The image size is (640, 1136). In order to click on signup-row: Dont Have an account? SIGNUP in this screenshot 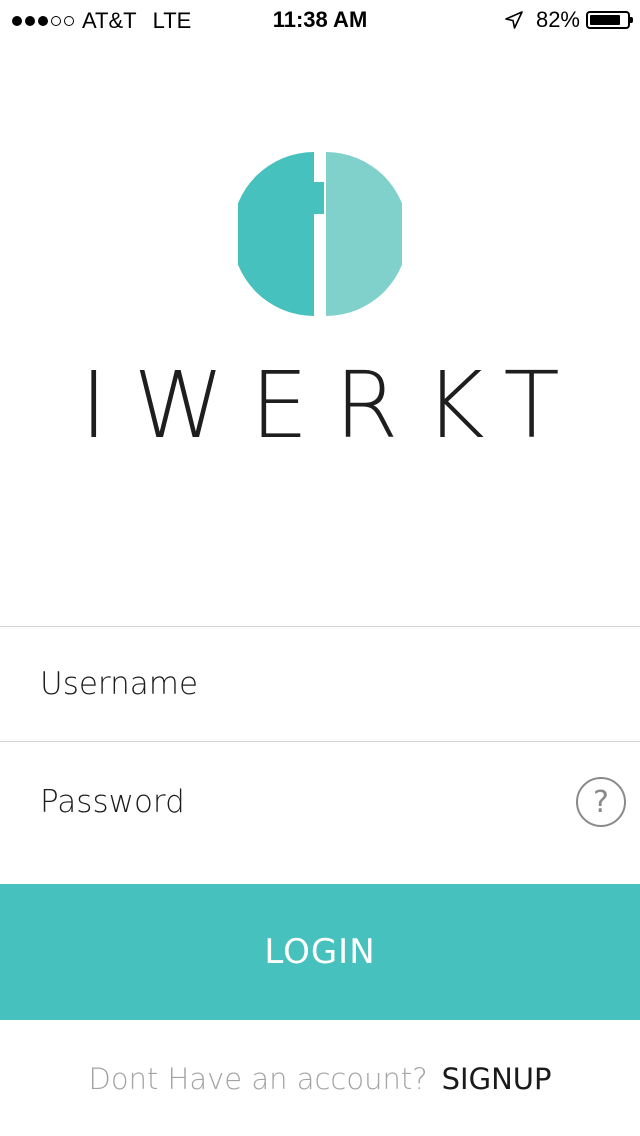, I will do `click(320, 1079)`.